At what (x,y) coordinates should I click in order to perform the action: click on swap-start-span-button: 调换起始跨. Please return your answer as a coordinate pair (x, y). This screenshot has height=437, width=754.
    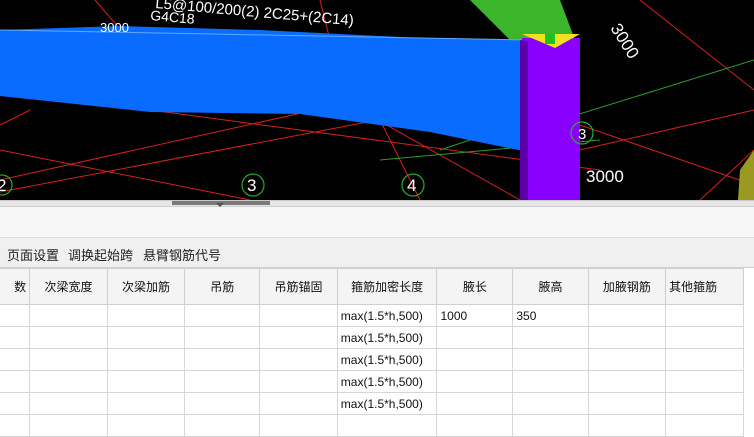
    Looking at the image, I should click on (100, 254).